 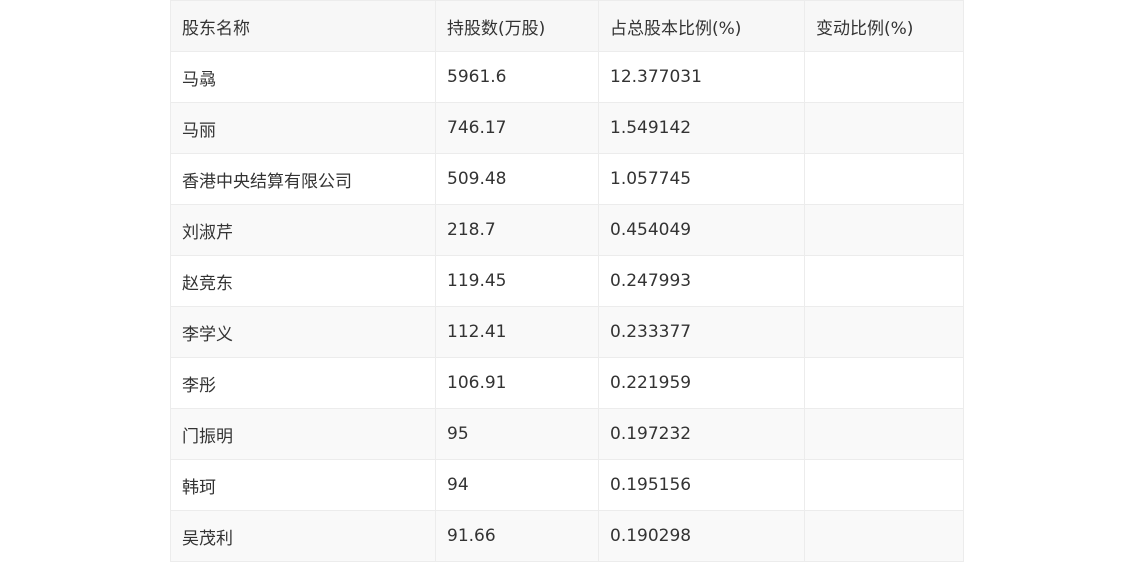 I want to click on cell-shareholder-name: 门振明, so click(x=303, y=434).